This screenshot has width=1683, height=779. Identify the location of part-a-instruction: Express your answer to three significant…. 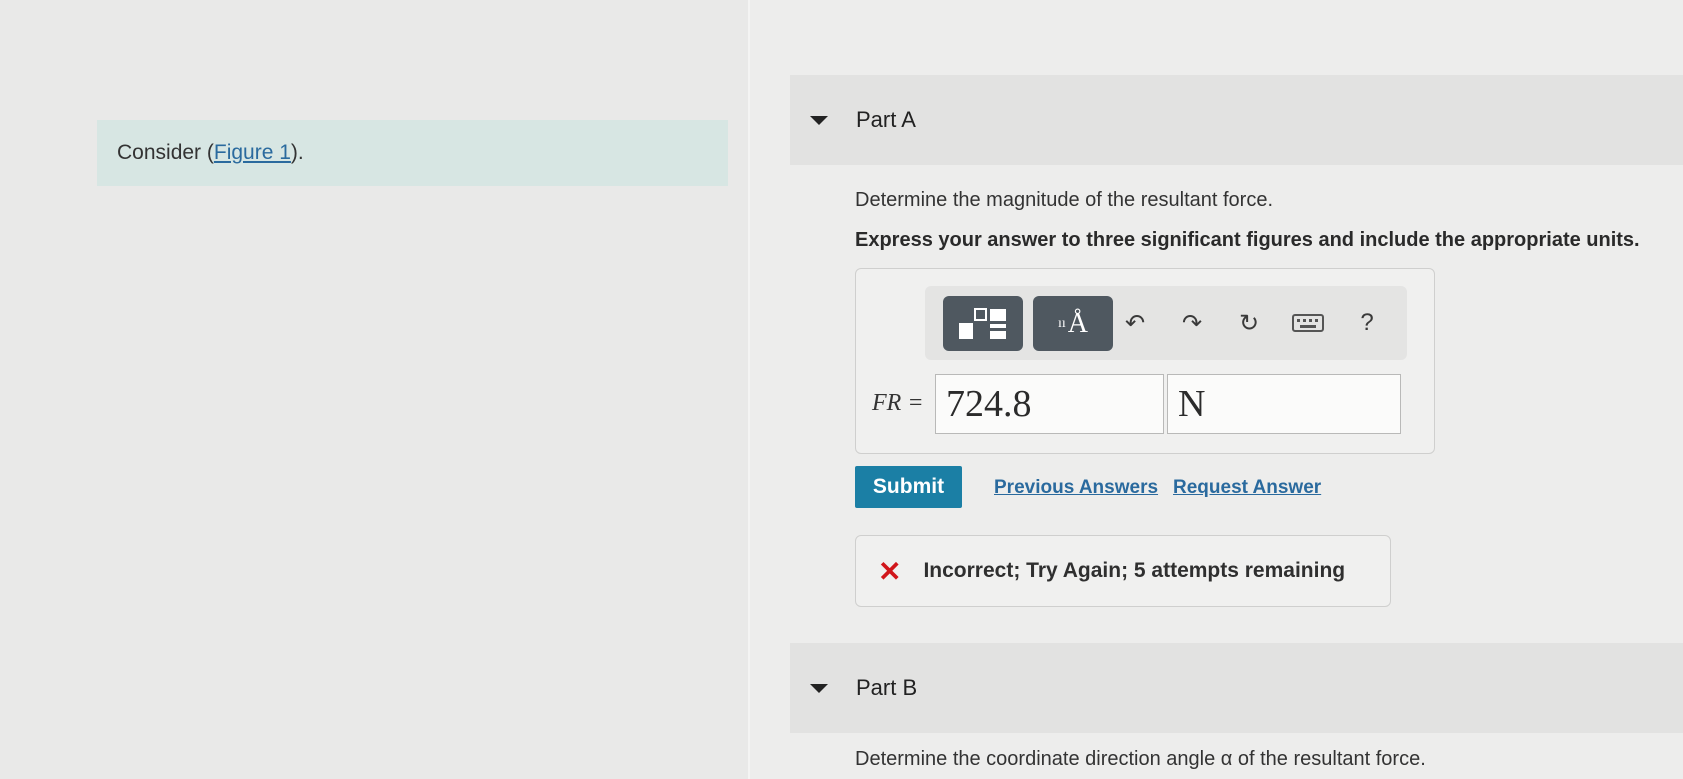
(1247, 240).